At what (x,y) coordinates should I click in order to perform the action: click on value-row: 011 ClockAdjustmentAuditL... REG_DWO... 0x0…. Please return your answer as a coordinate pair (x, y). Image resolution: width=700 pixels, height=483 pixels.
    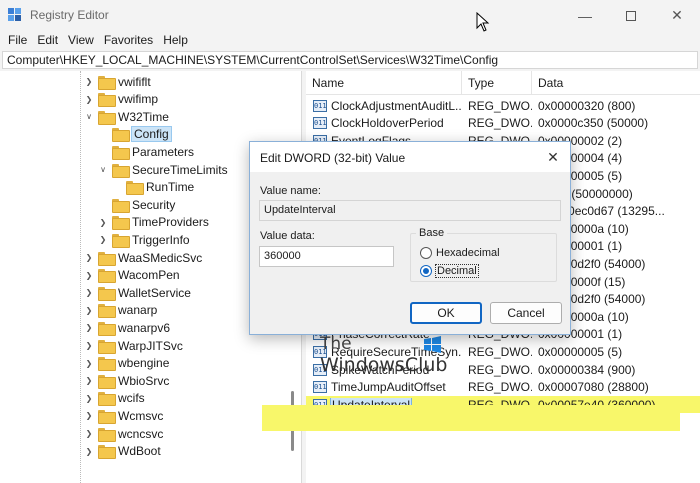
    Looking at the image, I should click on (503, 105).